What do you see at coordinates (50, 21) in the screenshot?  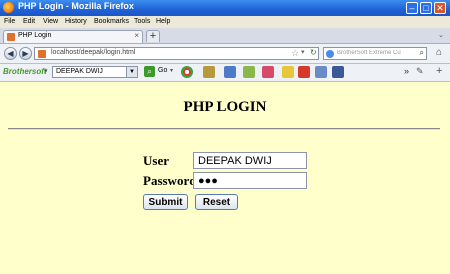 I see `menu-view: View` at bounding box center [50, 21].